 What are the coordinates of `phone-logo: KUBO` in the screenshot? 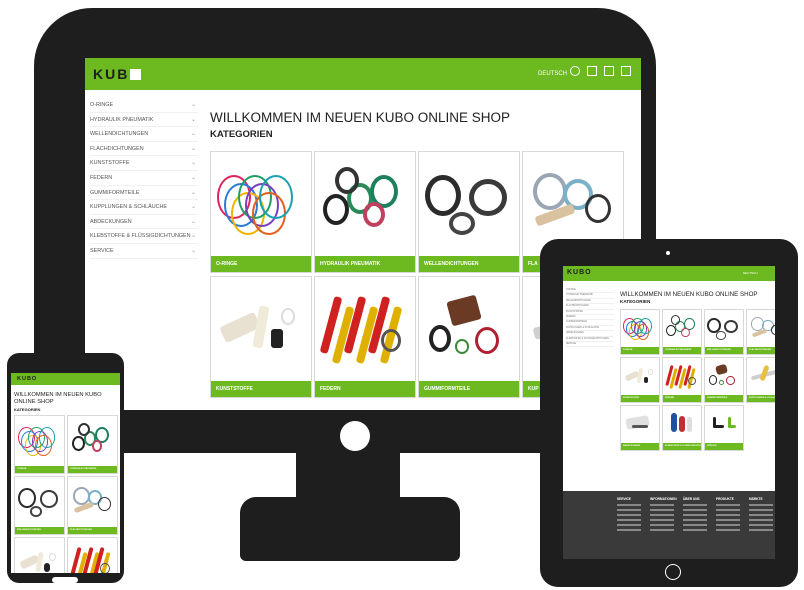 It's located at (27, 379).